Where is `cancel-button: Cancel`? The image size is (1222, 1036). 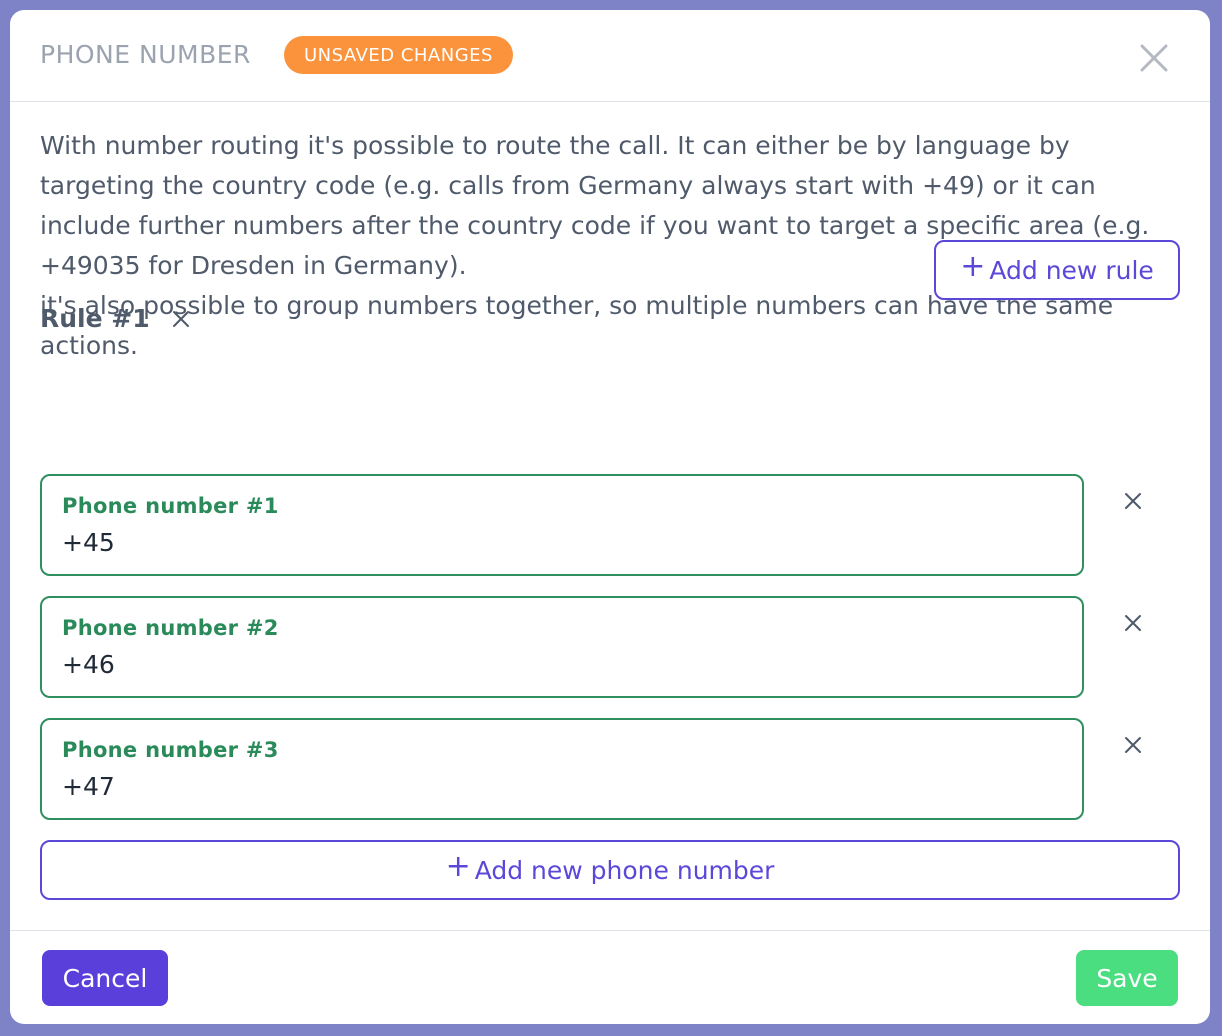
cancel-button: Cancel is located at coordinates (105, 978).